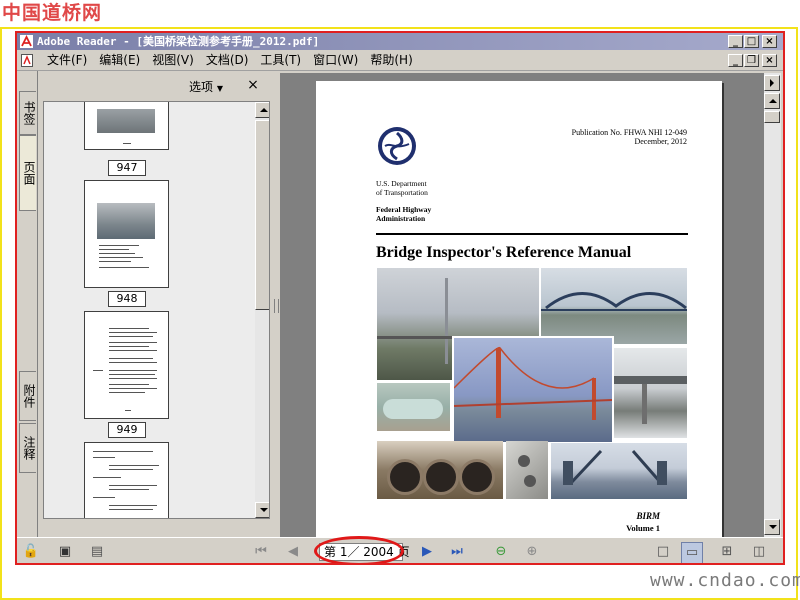 The height and width of the screenshot is (600, 800). Describe the element at coordinates (725, 580) in the screenshot. I see `site-watermark: www.cndao.com` at that location.